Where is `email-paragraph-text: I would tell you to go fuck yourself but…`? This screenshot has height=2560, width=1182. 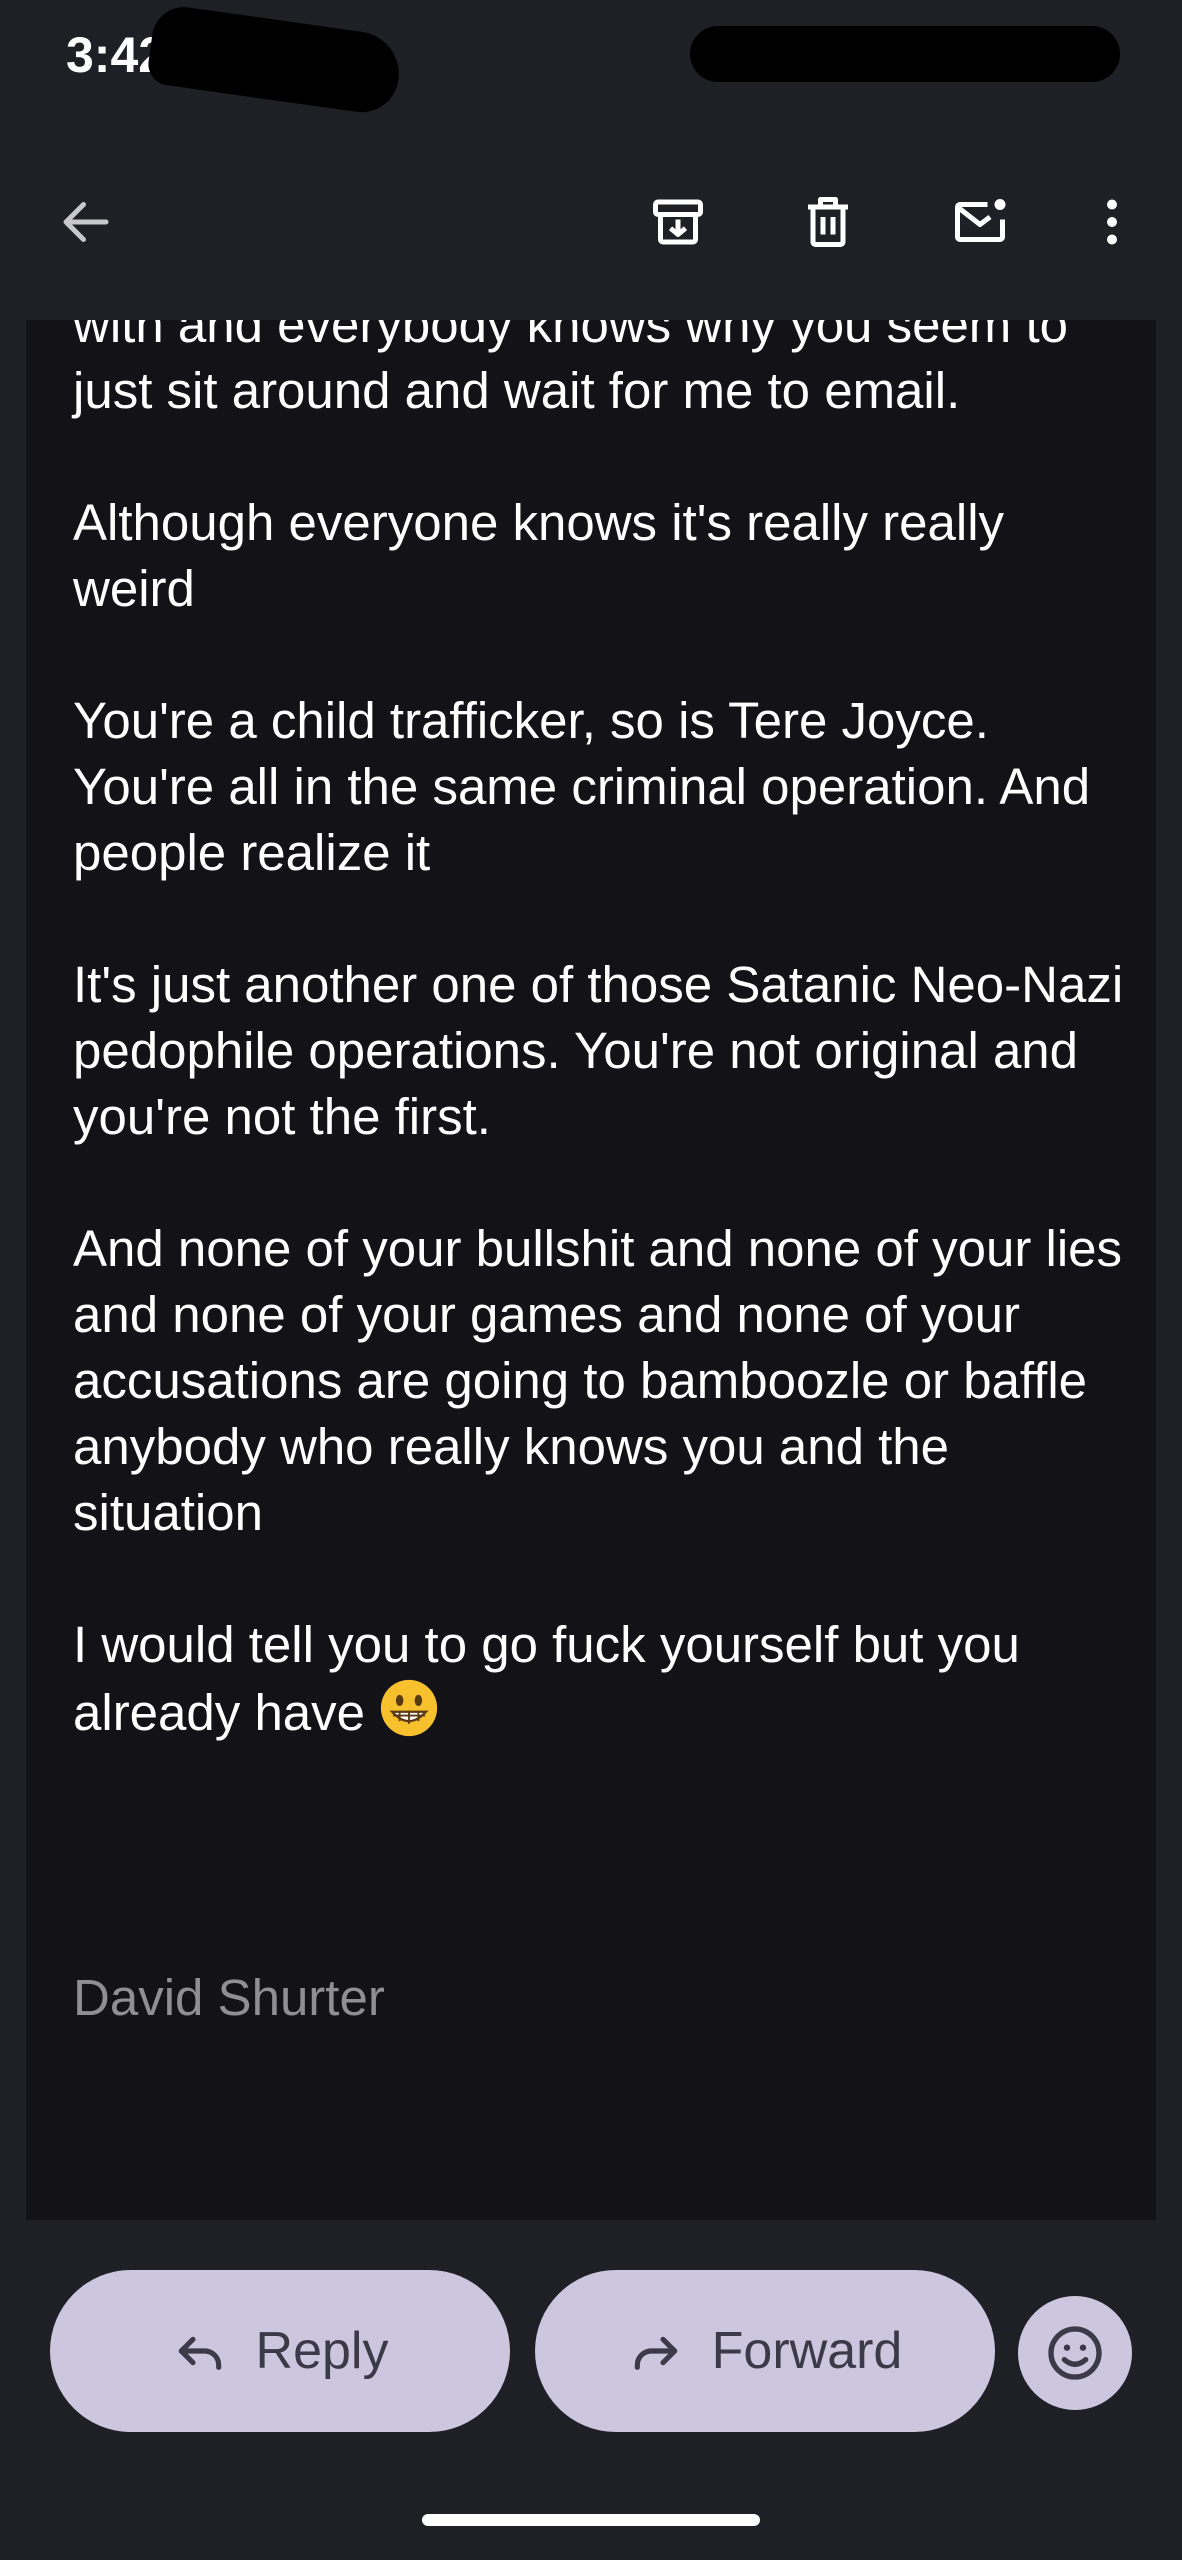
email-paragraph-text: I would tell you to go fuck yourself but… is located at coordinates (546, 1678).